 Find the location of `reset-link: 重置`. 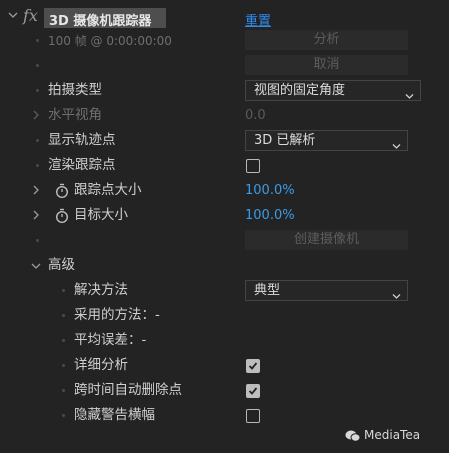

reset-link: 重置 is located at coordinates (258, 19).